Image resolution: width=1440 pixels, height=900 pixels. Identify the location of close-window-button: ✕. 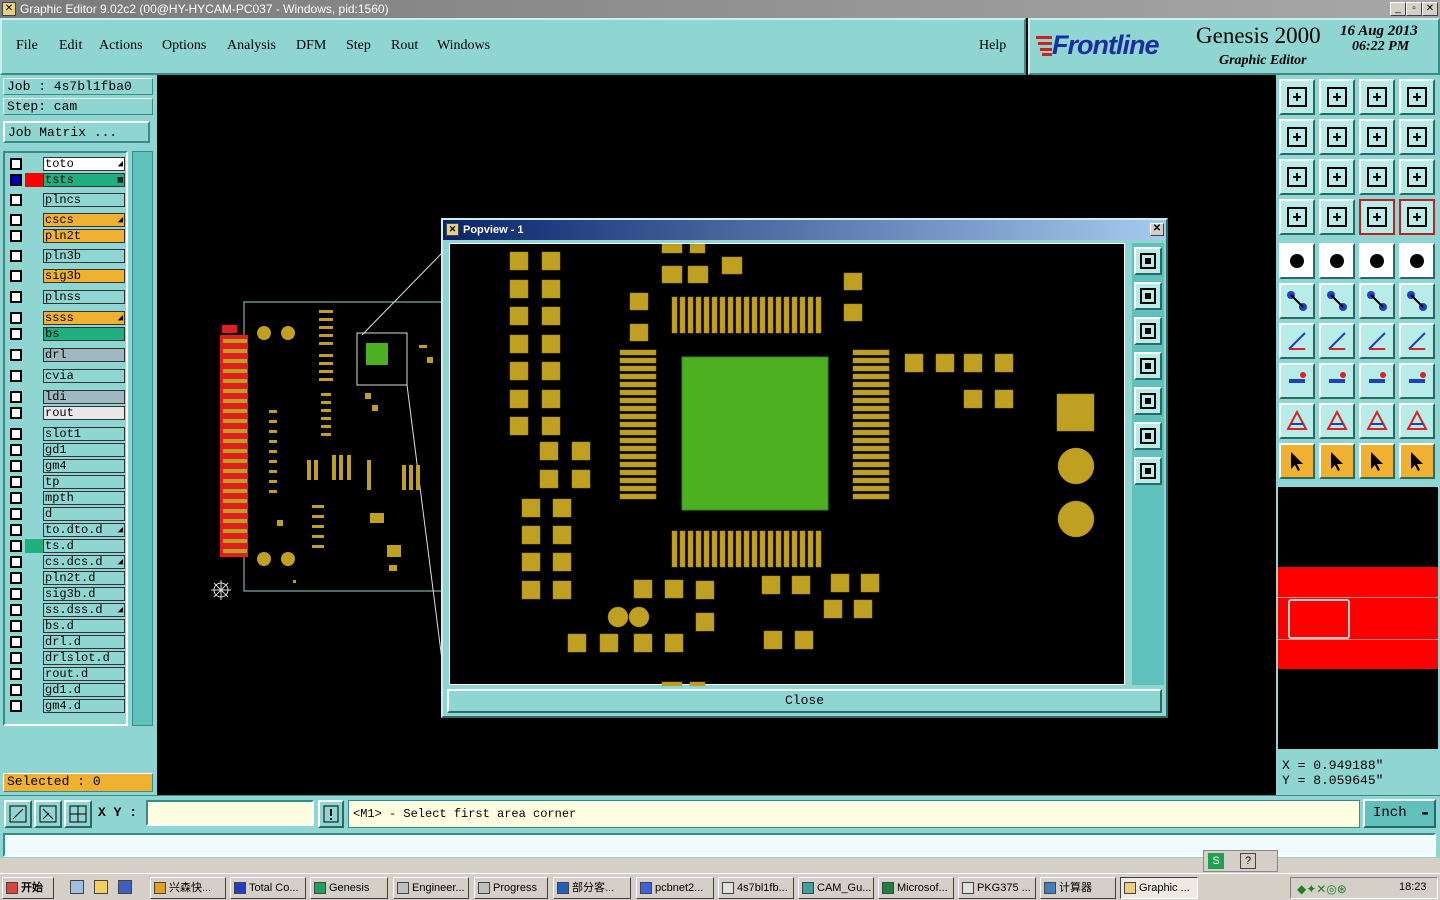
(1430, 9).